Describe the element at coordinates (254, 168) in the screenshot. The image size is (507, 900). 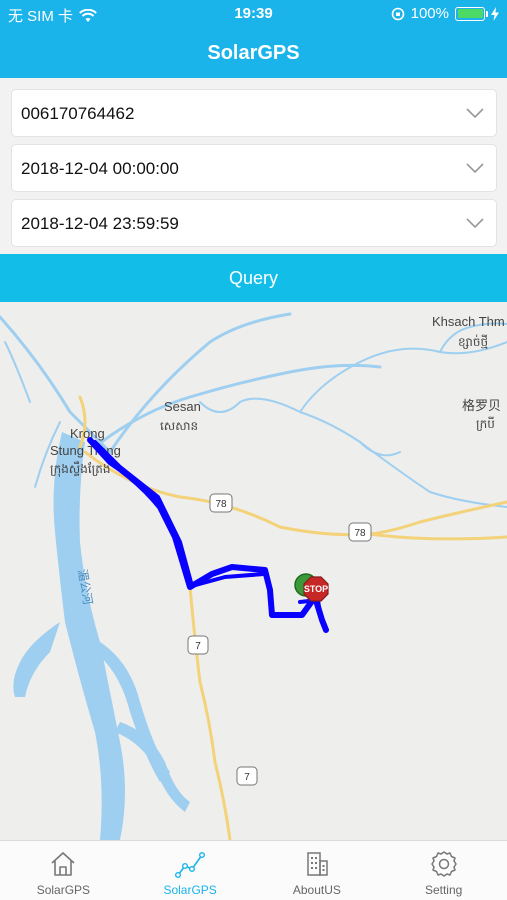
I see `start-time-select: 2018-12-04 00:00:00` at that location.